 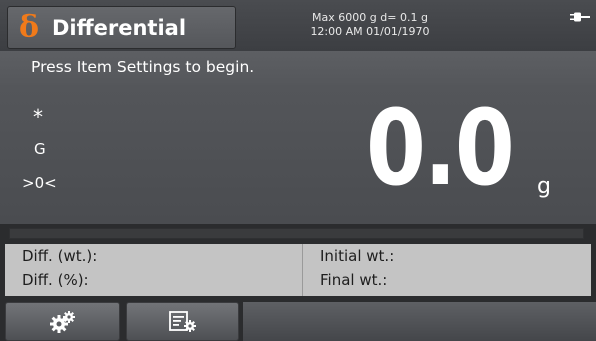 What do you see at coordinates (39, 183) in the screenshot?
I see `center-zero-indicator: >0<` at bounding box center [39, 183].